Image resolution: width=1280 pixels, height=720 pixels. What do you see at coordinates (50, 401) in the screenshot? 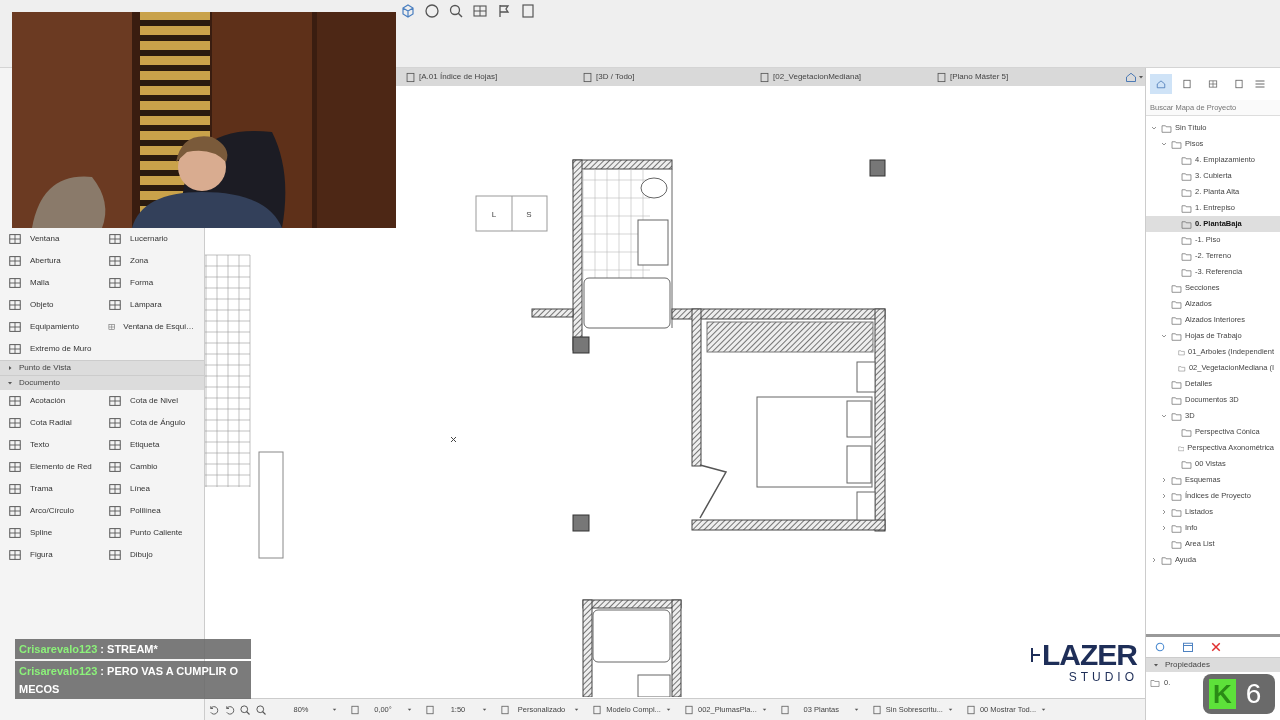
I see `tool-item: Acotación` at bounding box center [50, 401].